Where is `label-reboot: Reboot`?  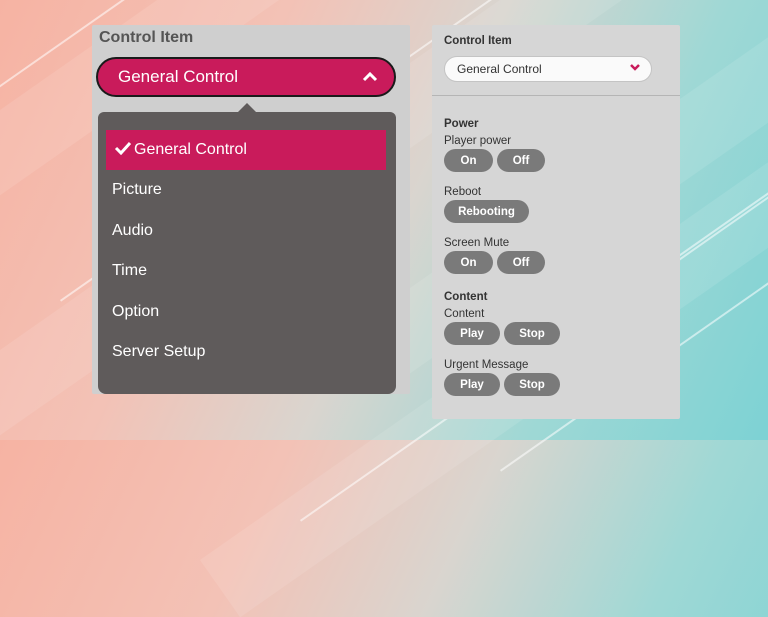 label-reboot: Reboot is located at coordinates (463, 192).